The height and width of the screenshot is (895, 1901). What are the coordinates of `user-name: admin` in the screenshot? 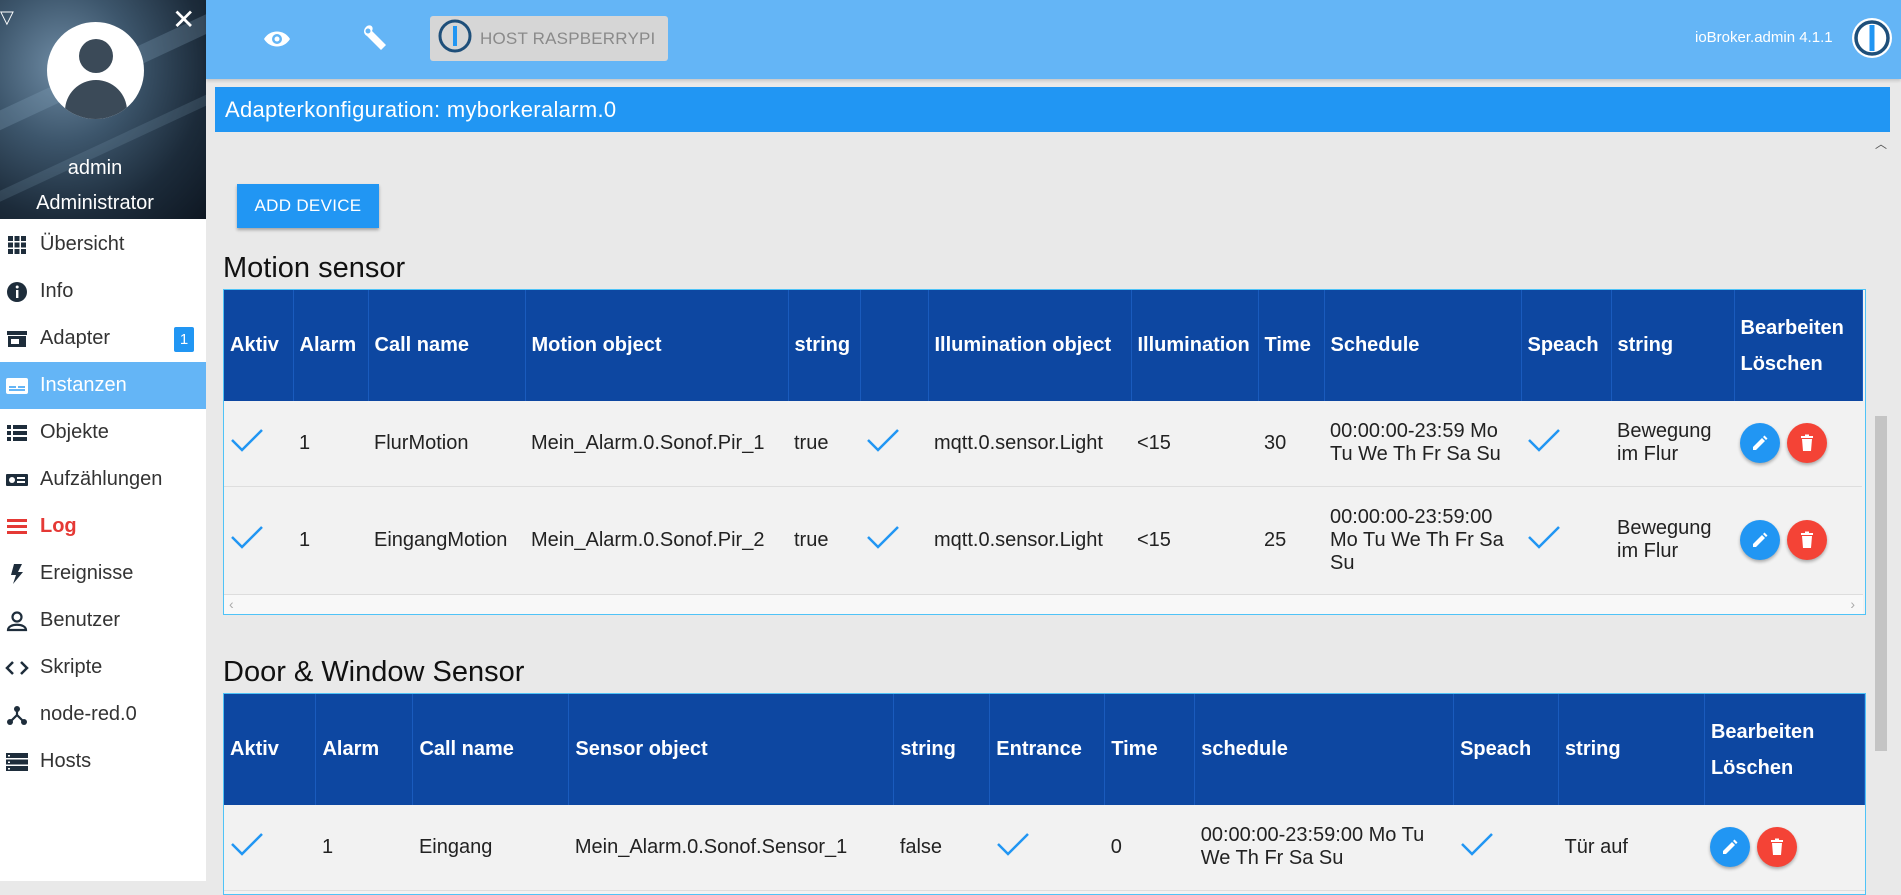 It's located at (95, 168).